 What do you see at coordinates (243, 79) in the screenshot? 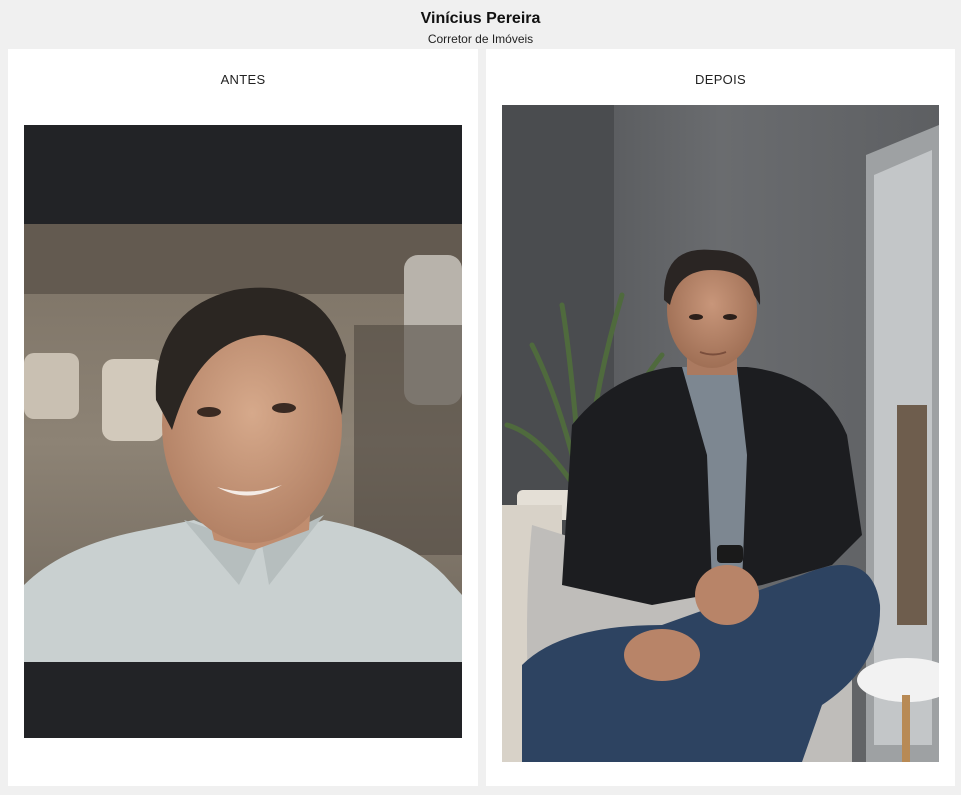
I see `before-label: ANTES` at bounding box center [243, 79].